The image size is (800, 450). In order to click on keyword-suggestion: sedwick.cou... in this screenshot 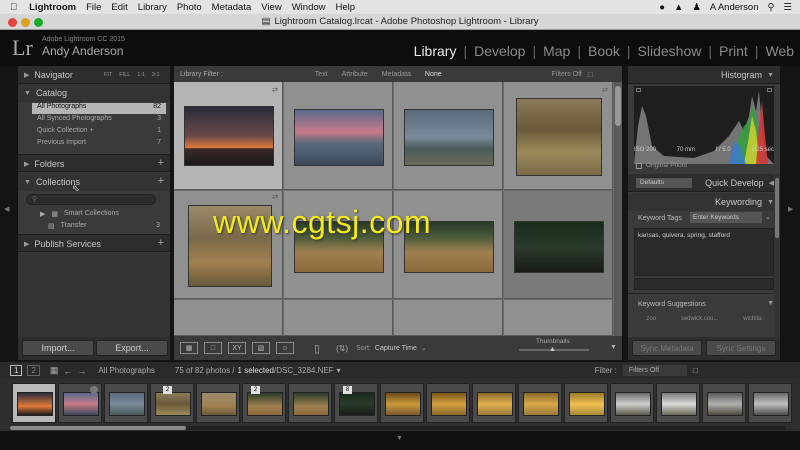, I will do `click(700, 319)`.